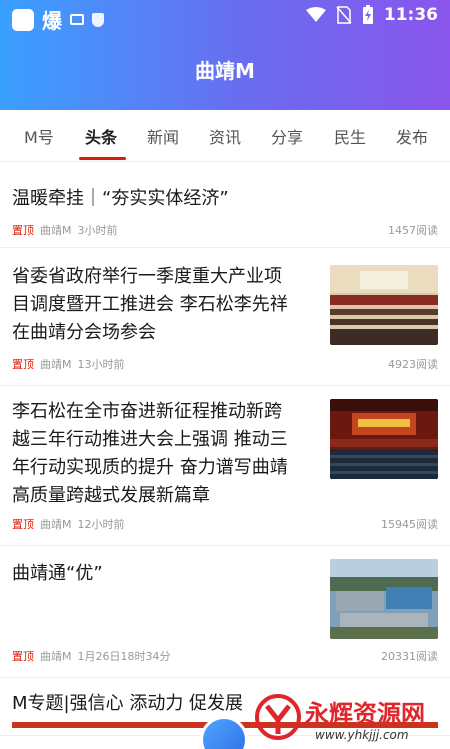  What do you see at coordinates (413, 230) in the screenshot?
I see `read-count: 1457阅读` at bounding box center [413, 230].